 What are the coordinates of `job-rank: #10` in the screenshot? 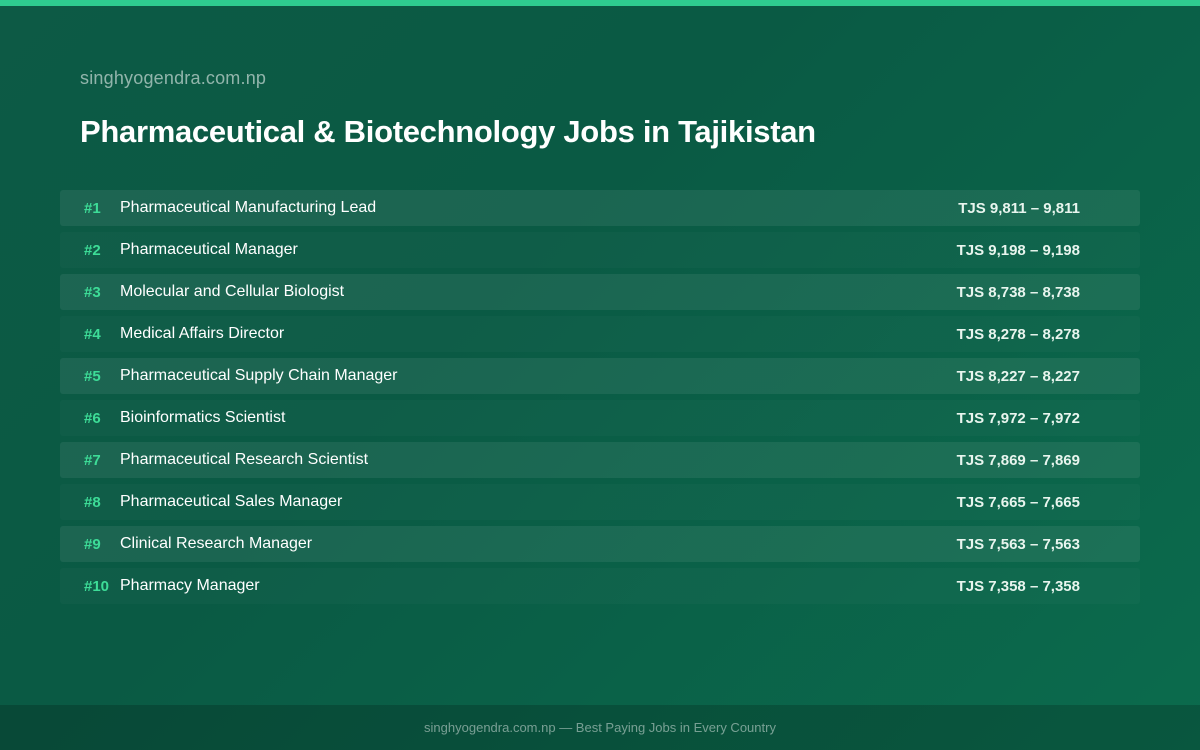 It's located at (97, 586).